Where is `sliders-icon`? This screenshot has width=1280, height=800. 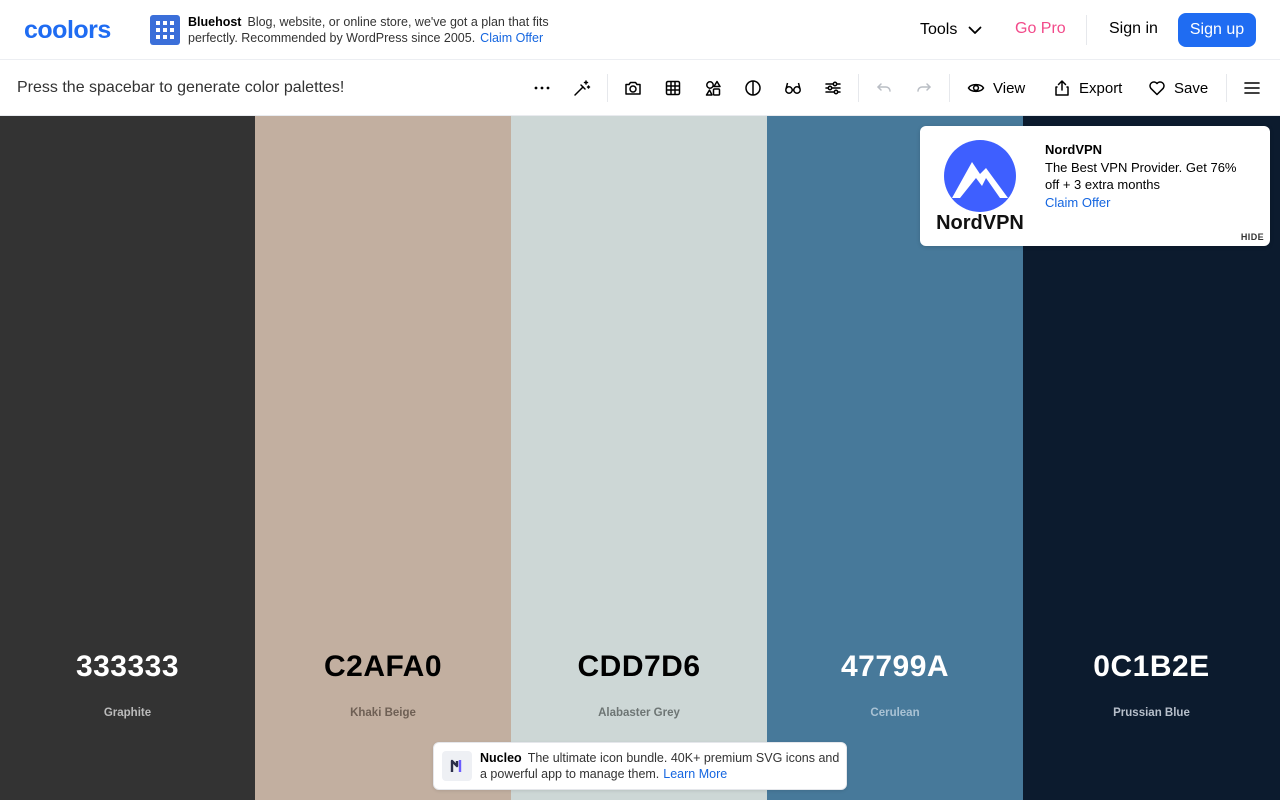
sliders-icon is located at coordinates (833, 88).